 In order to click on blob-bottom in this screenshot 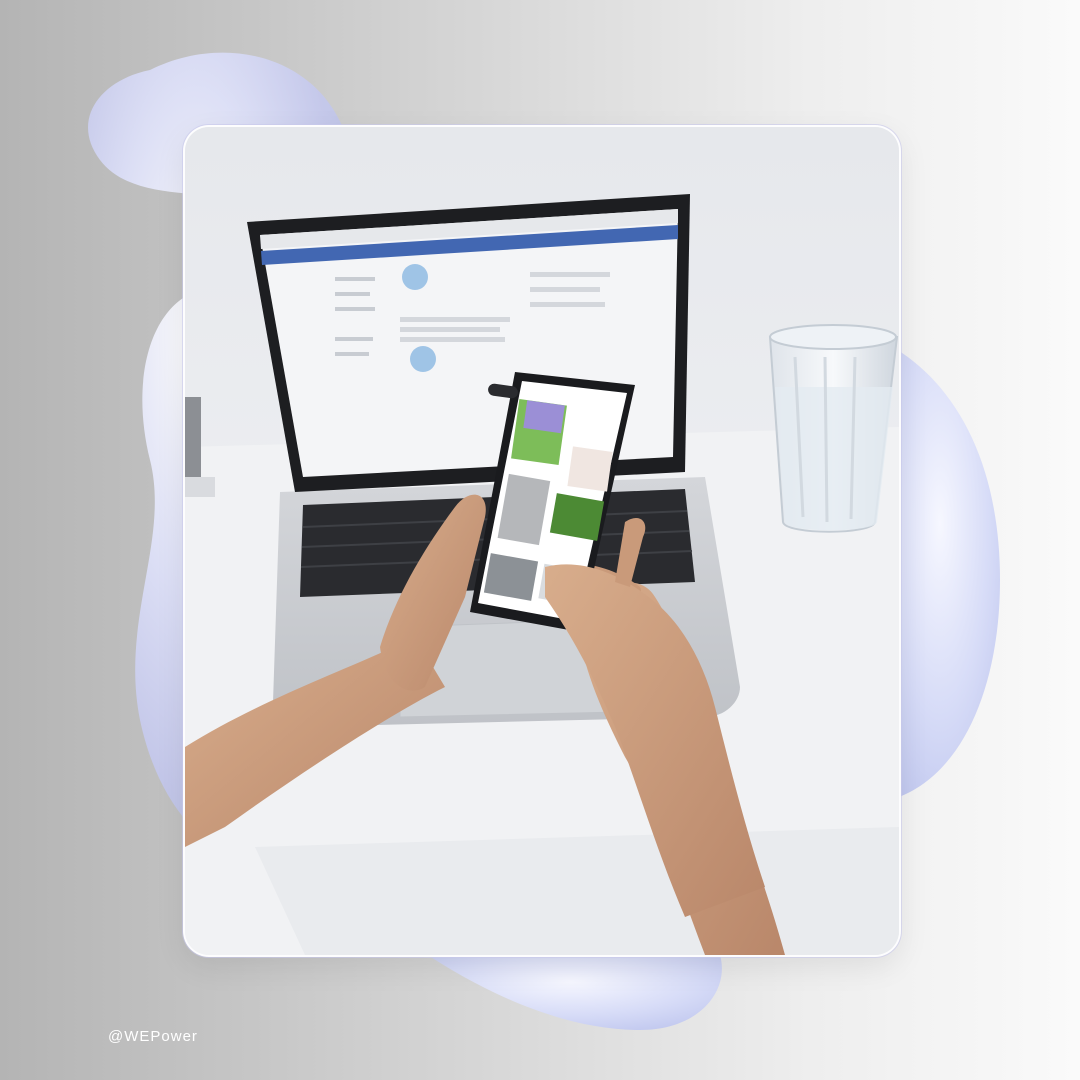, I will do `click(571, 990)`.